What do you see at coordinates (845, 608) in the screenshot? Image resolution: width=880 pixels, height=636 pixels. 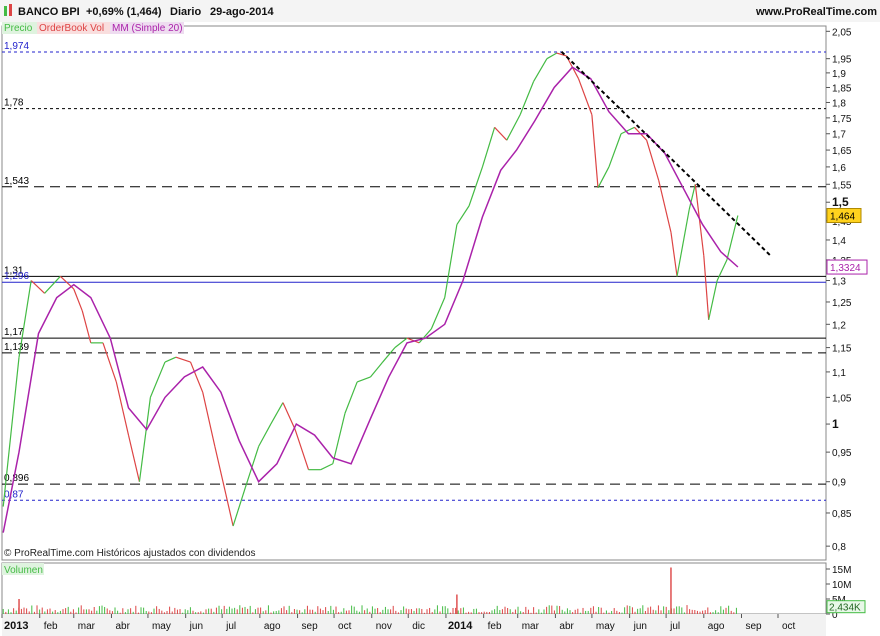 I see `volume-tag-label: 2,434K` at bounding box center [845, 608].